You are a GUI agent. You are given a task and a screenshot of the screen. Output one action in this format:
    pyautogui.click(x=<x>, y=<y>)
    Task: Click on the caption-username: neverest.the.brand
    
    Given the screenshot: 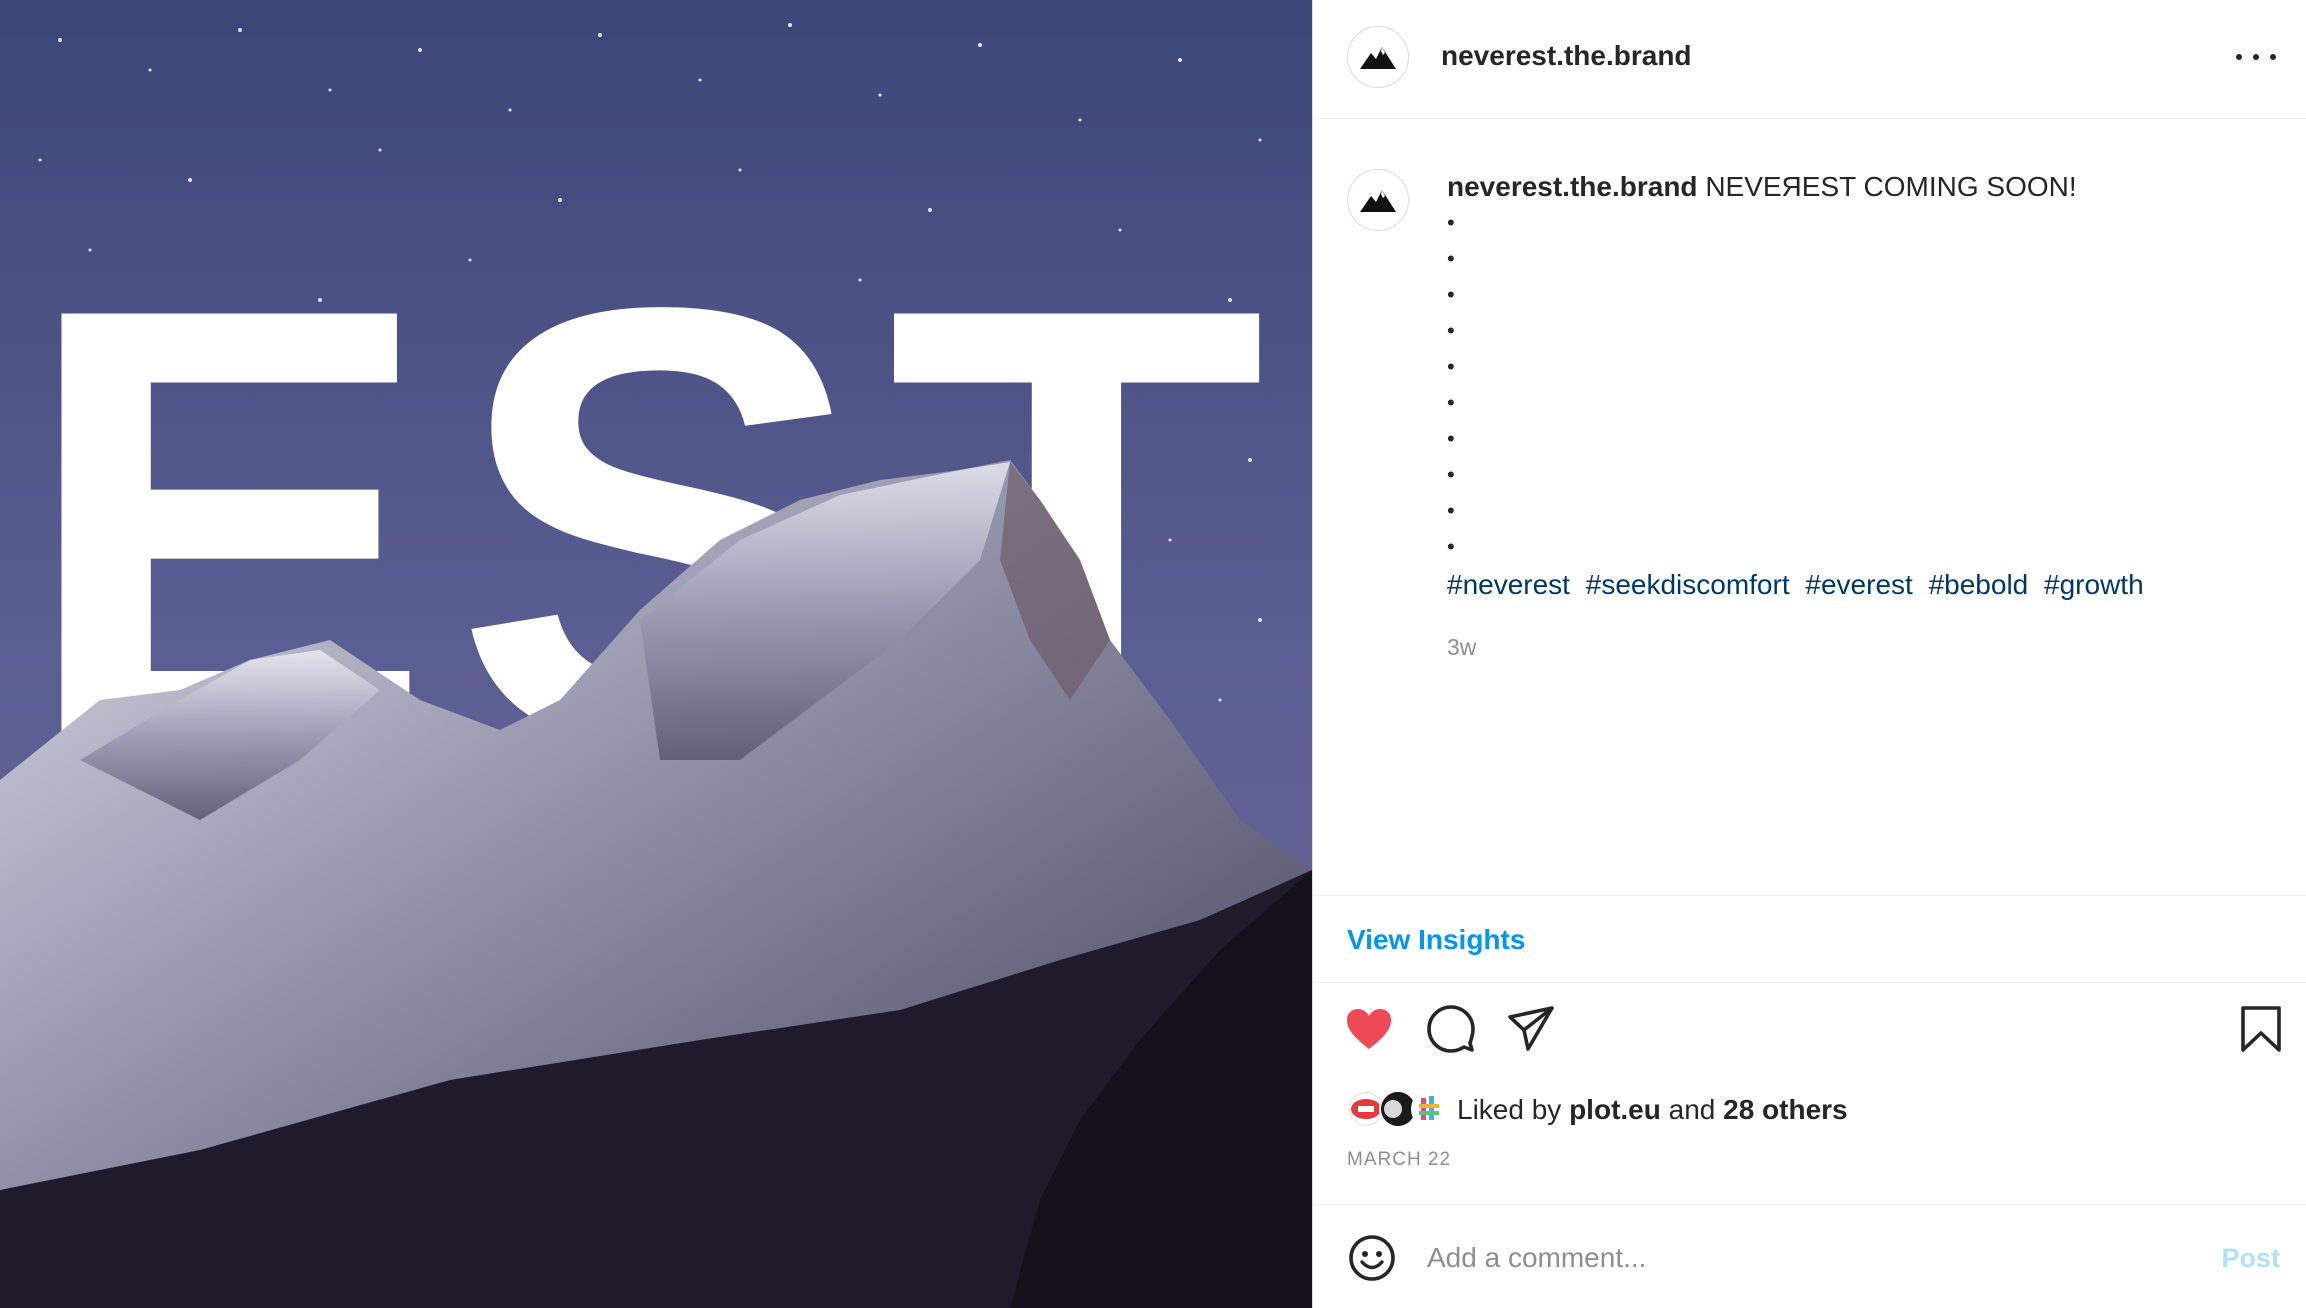 What is the action you would take?
    pyautogui.click(x=1572, y=186)
    